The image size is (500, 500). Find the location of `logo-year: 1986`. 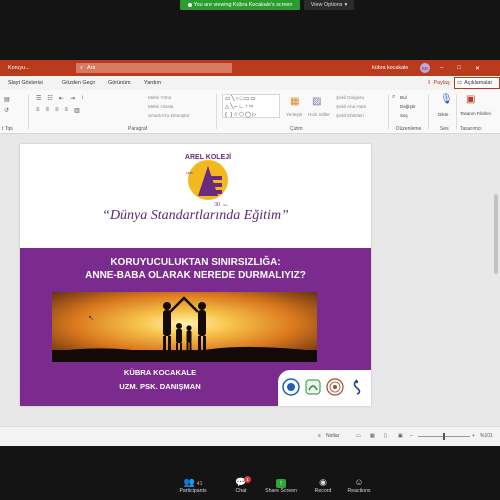

logo-year: 1986 is located at coordinates (189, 173).